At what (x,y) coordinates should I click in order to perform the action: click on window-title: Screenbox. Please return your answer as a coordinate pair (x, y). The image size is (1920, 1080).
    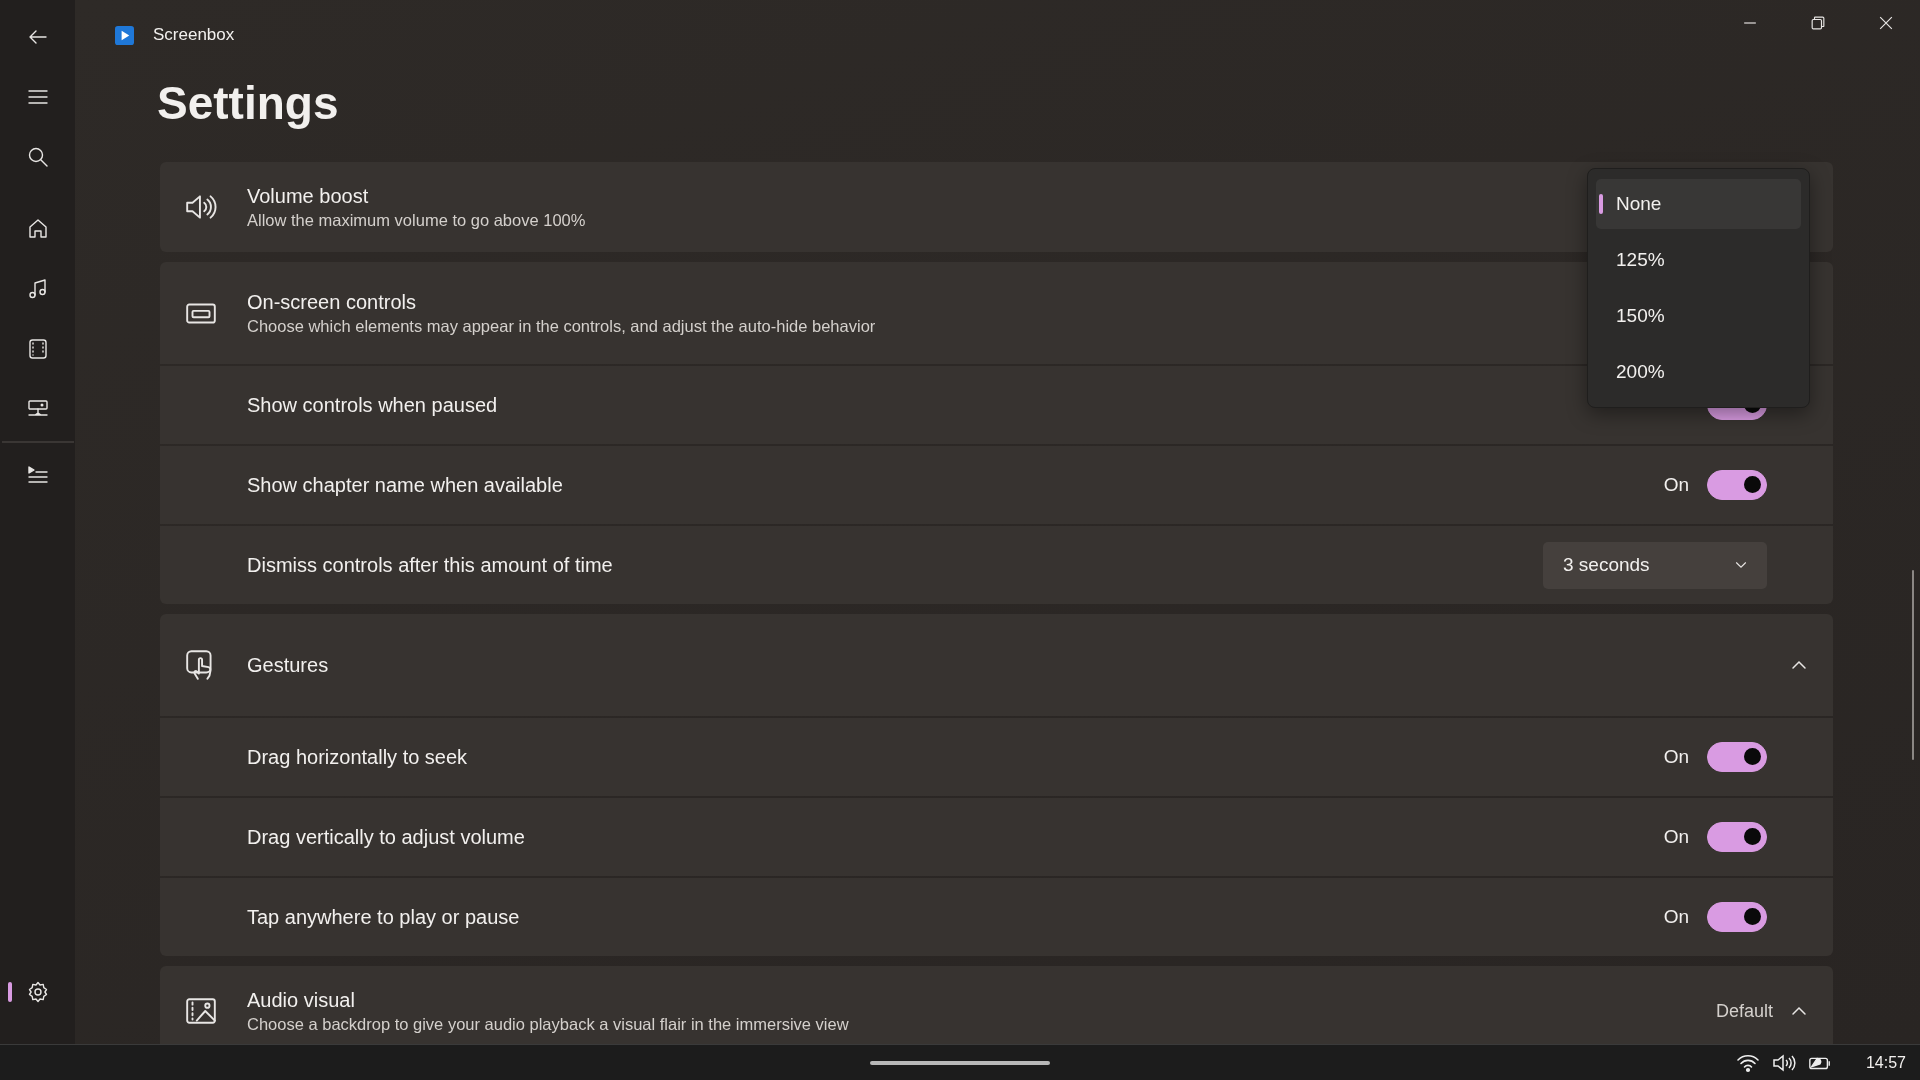
    Looking at the image, I should click on (194, 35).